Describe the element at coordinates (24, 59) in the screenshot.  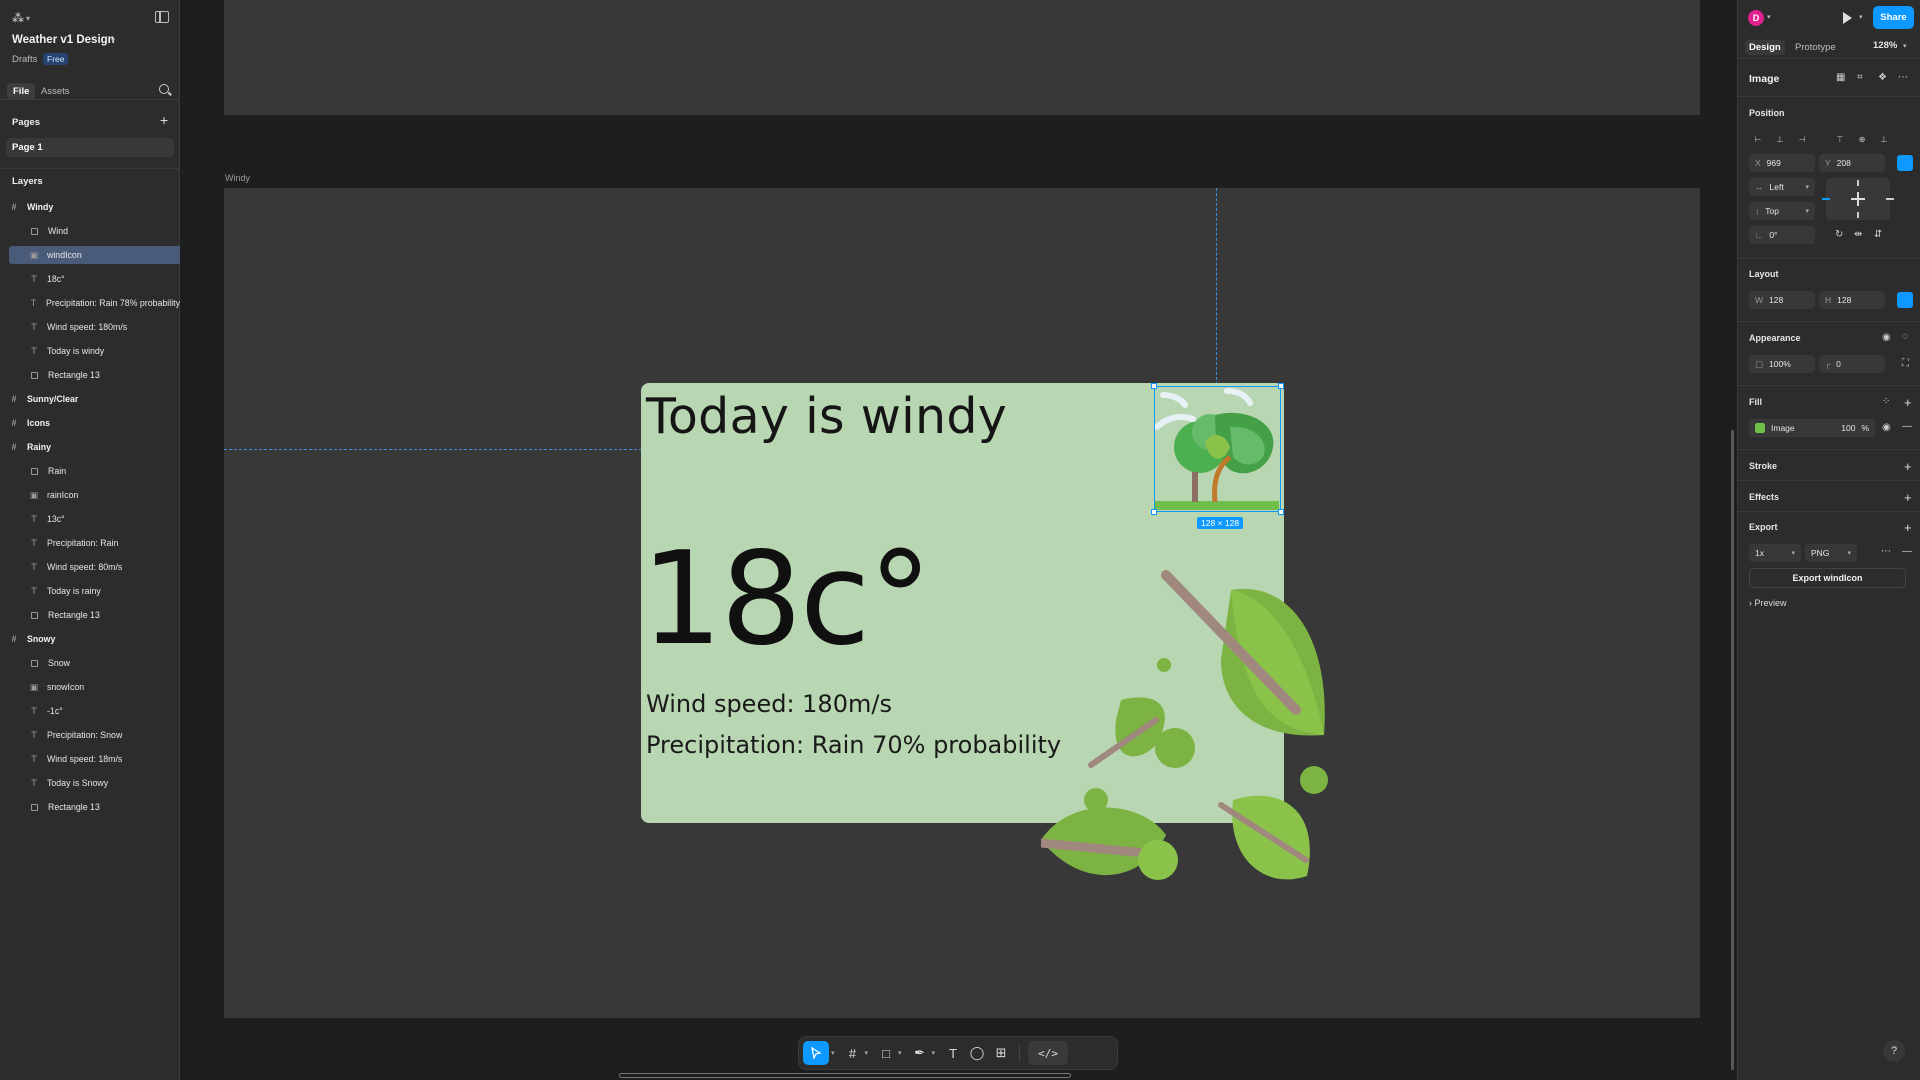
I see `file-location: Drafts` at that location.